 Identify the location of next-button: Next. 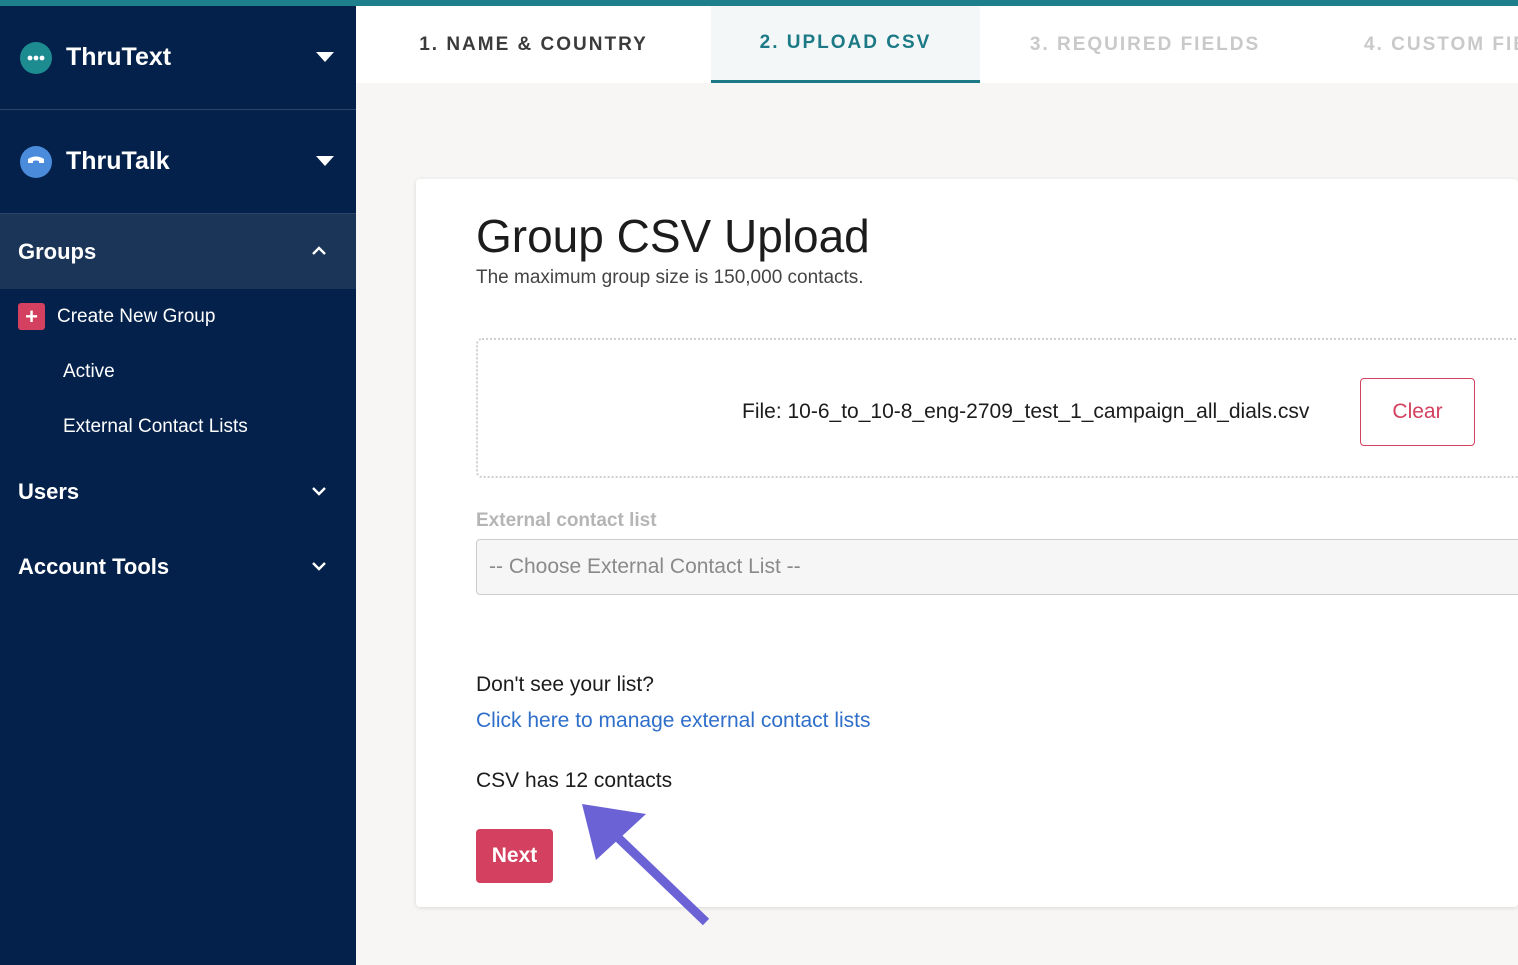
(514, 856).